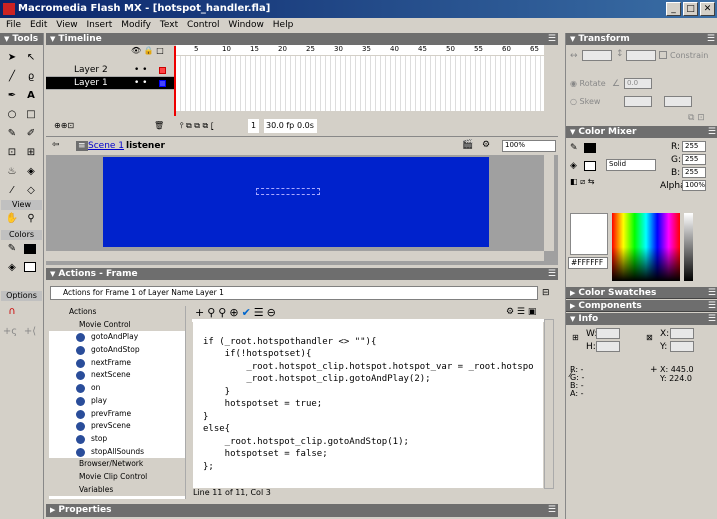 The image size is (717, 519). What do you see at coordinates (641, 319) in the screenshot?
I see `info-header: ▼ Info ☰` at bounding box center [641, 319].